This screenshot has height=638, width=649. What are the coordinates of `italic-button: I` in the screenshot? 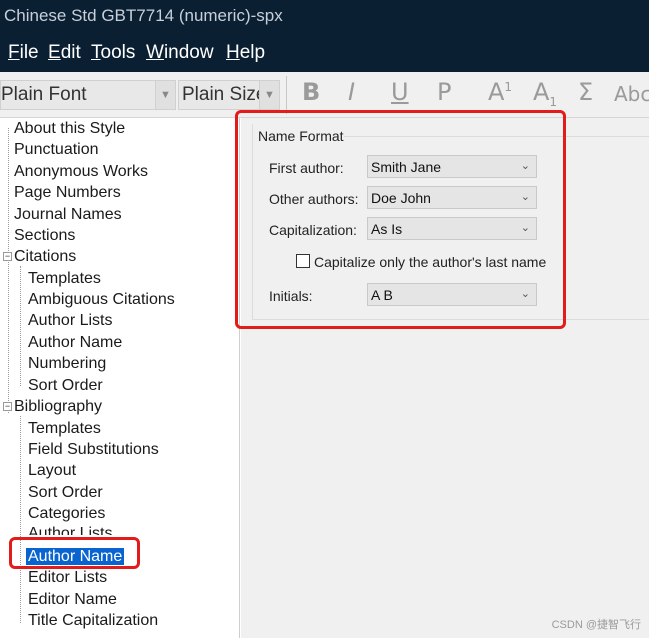 It's located at (351, 92).